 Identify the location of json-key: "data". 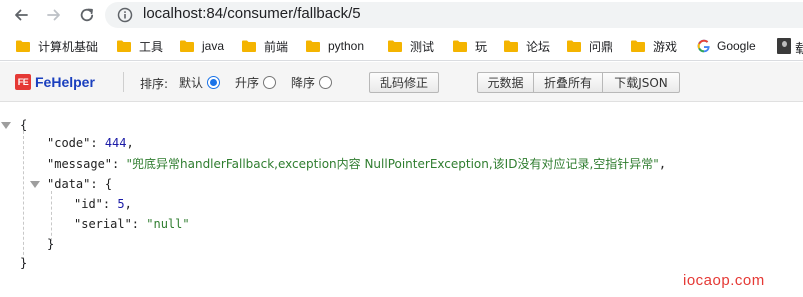
(69, 184).